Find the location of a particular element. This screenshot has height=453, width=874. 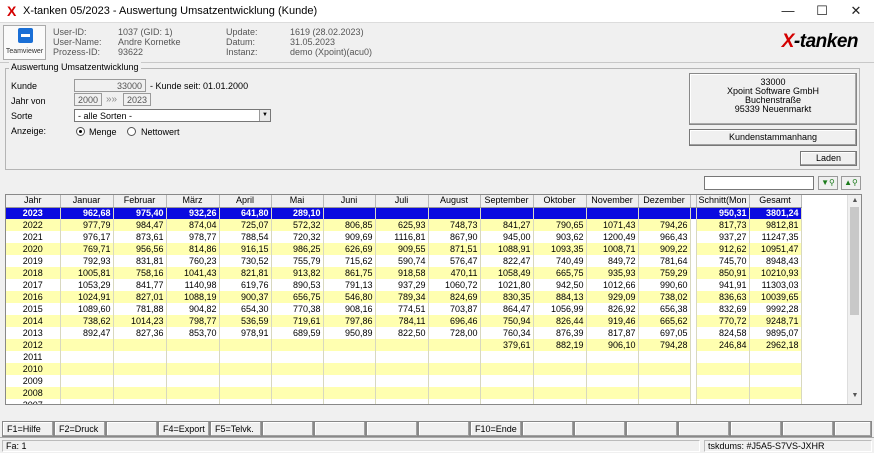

find-binoculars-icon: ▲⚲ is located at coordinates (851, 183).